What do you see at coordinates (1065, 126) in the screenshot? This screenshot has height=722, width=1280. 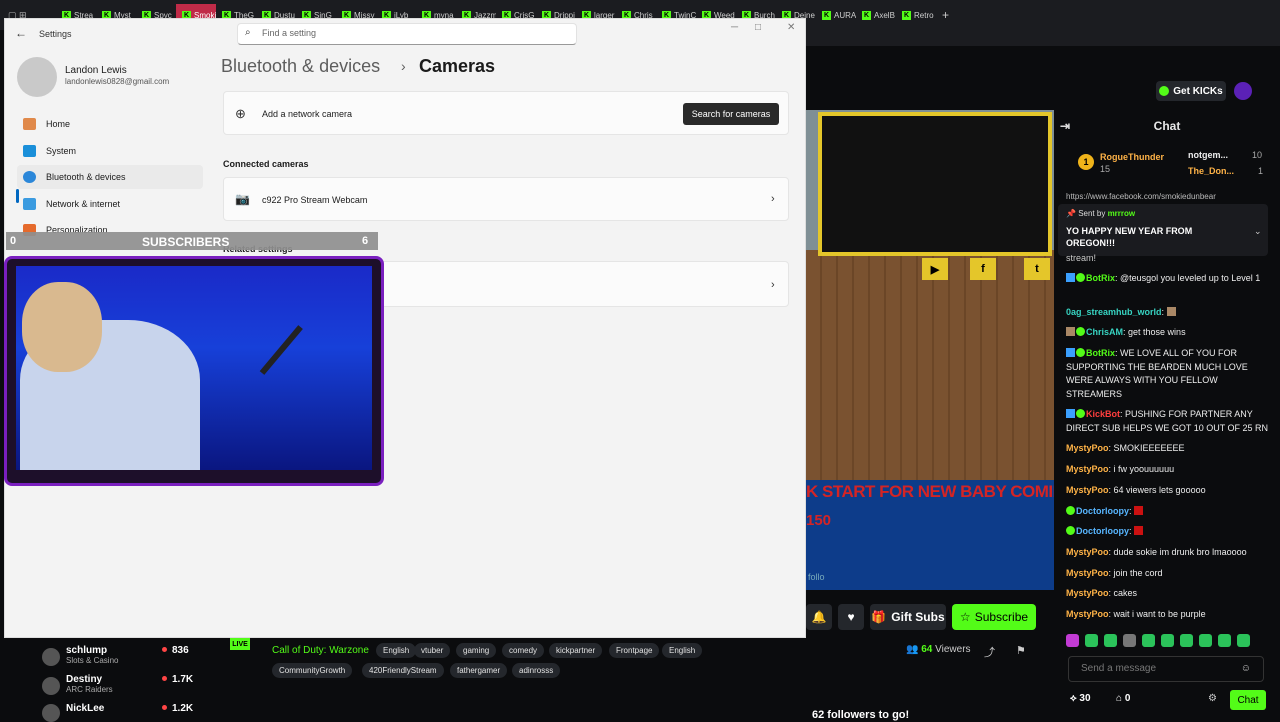 I see `collapse-chat-icon: ⇥` at bounding box center [1065, 126].